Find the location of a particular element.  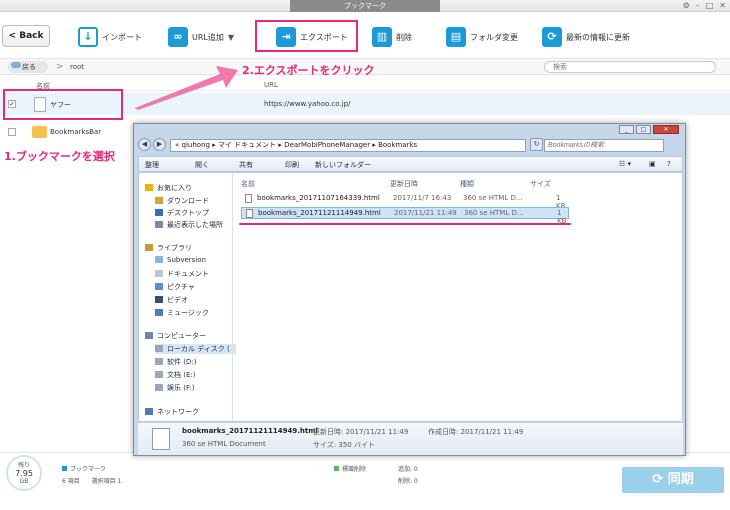

explorer-command-bar: 整理 開く 共有 印刷 新しいフォルダー ☷ ▾ ▣ ? is located at coordinates (410, 164).